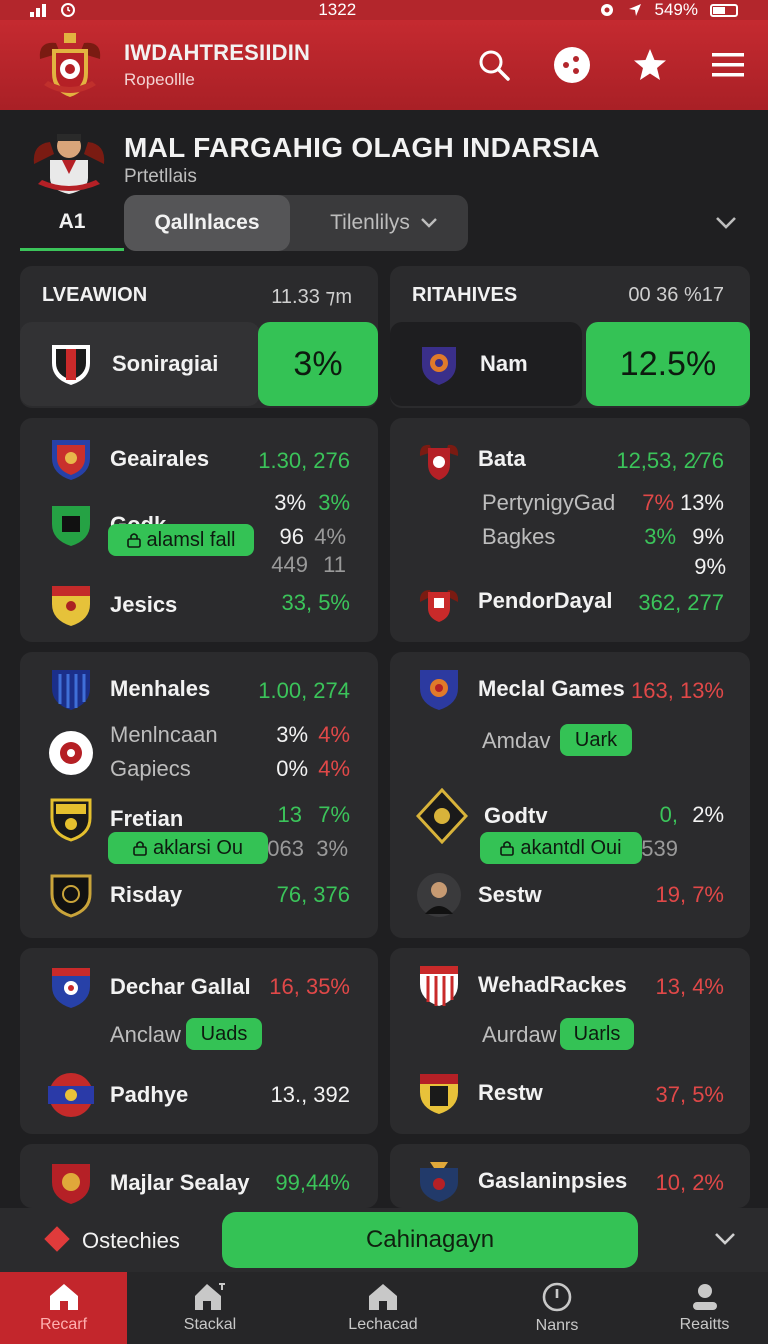 This screenshot has width=768, height=1344. I want to click on nav-item-lechacad: Lechacad, so click(383, 1308).